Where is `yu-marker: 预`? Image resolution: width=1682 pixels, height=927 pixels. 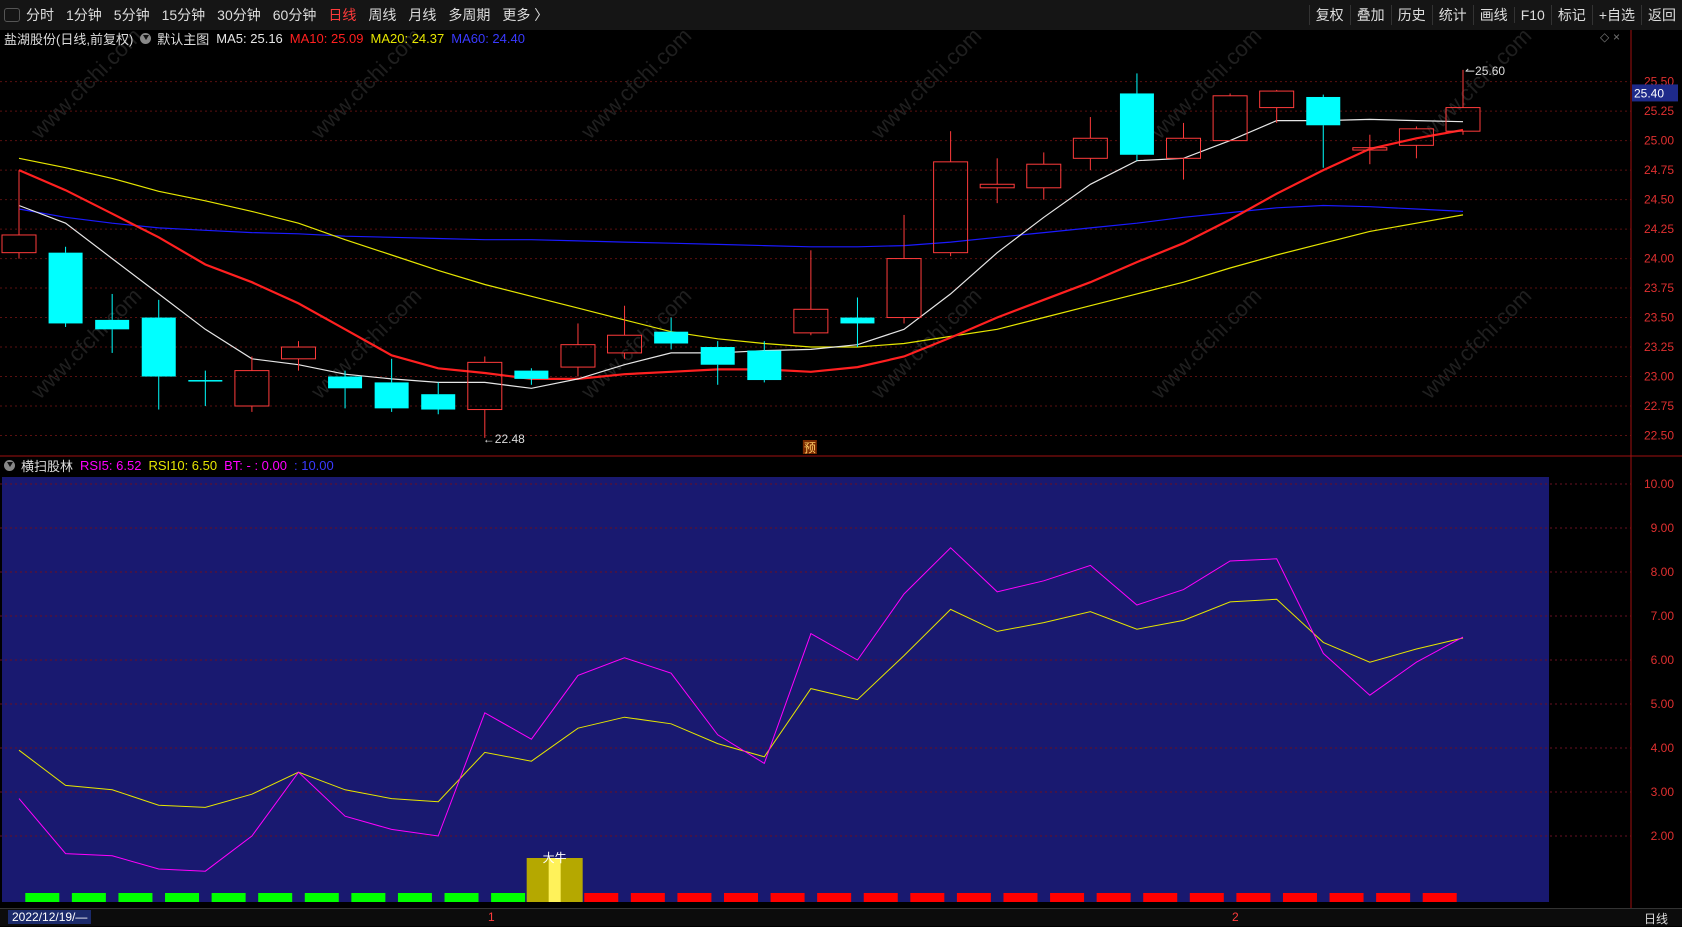 yu-marker: 预 is located at coordinates (810, 448).